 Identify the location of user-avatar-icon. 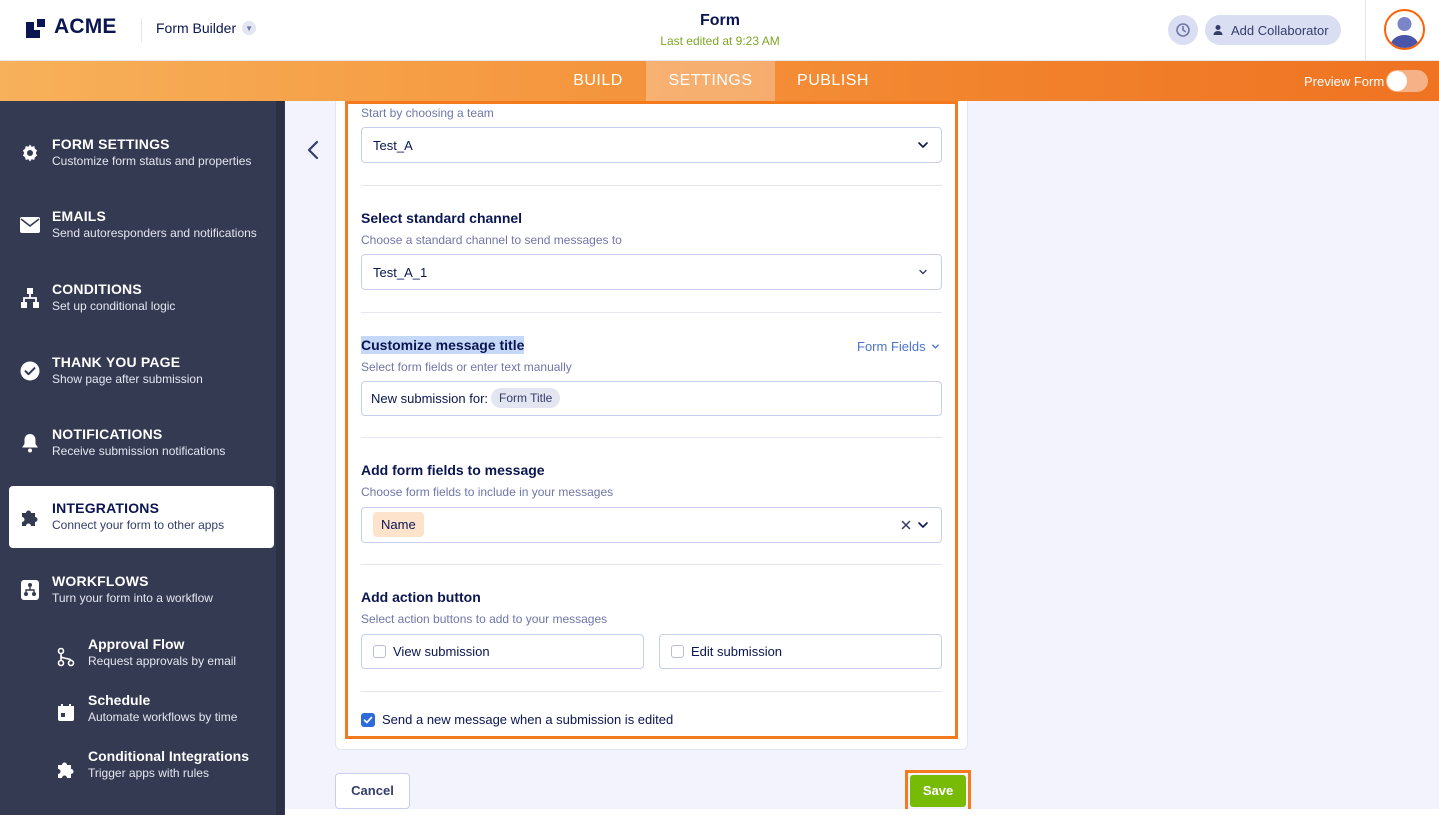
(1404, 32).